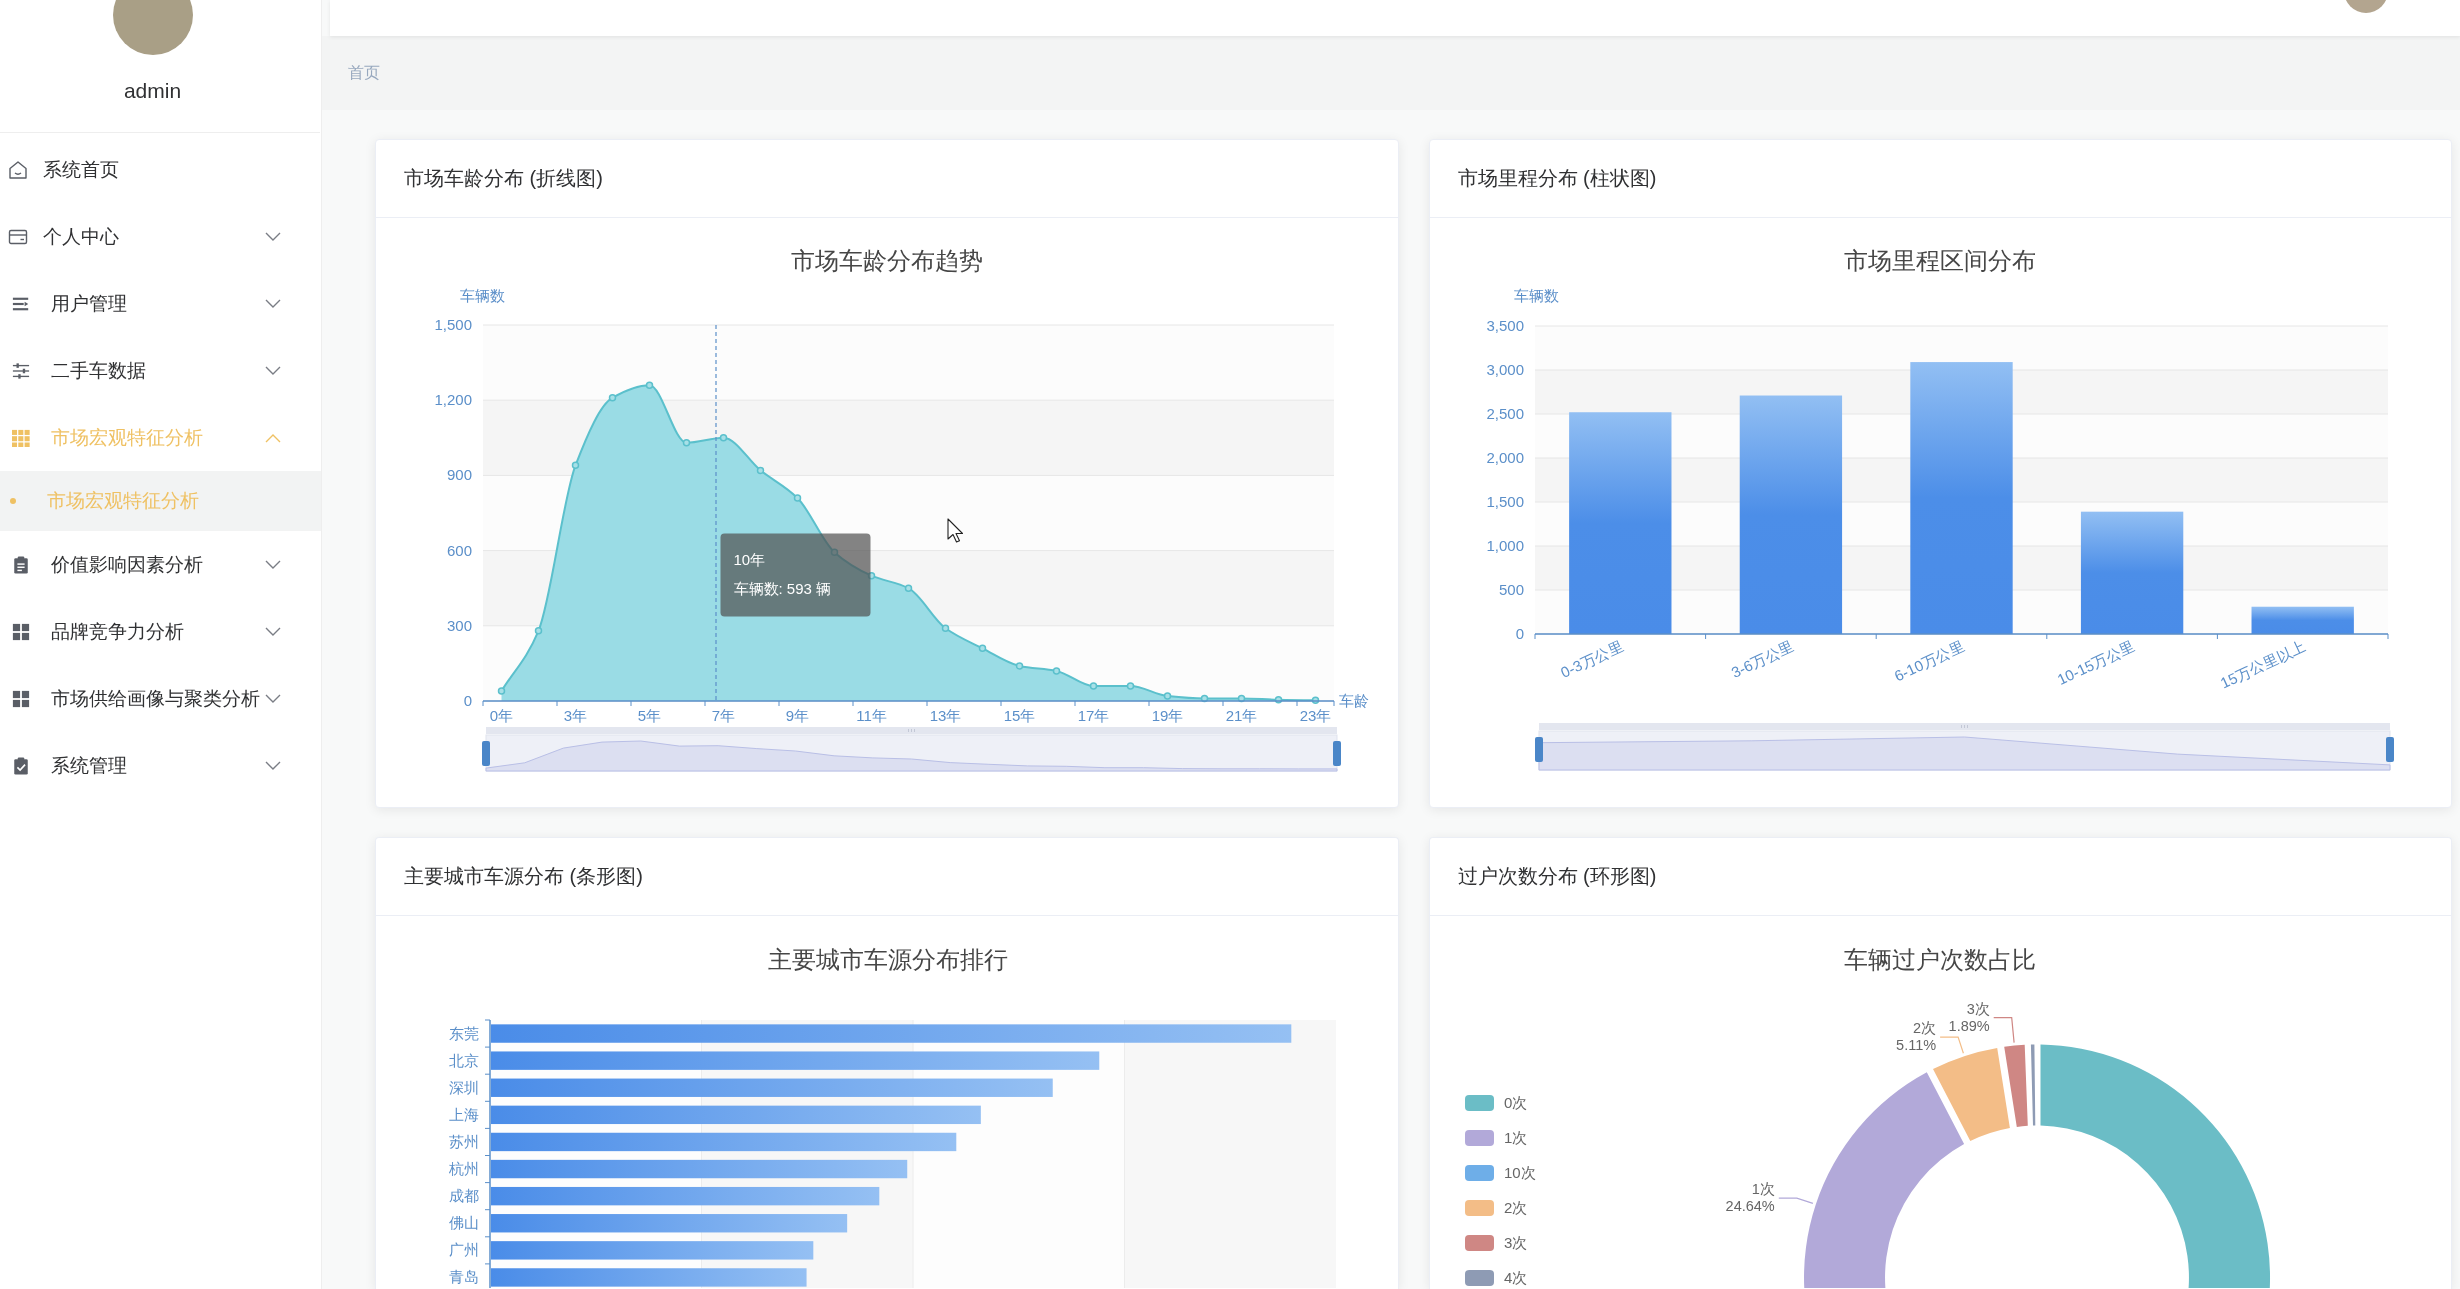 This screenshot has height=1289, width=2460. I want to click on tick-label: 苏州, so click(464, 1141).